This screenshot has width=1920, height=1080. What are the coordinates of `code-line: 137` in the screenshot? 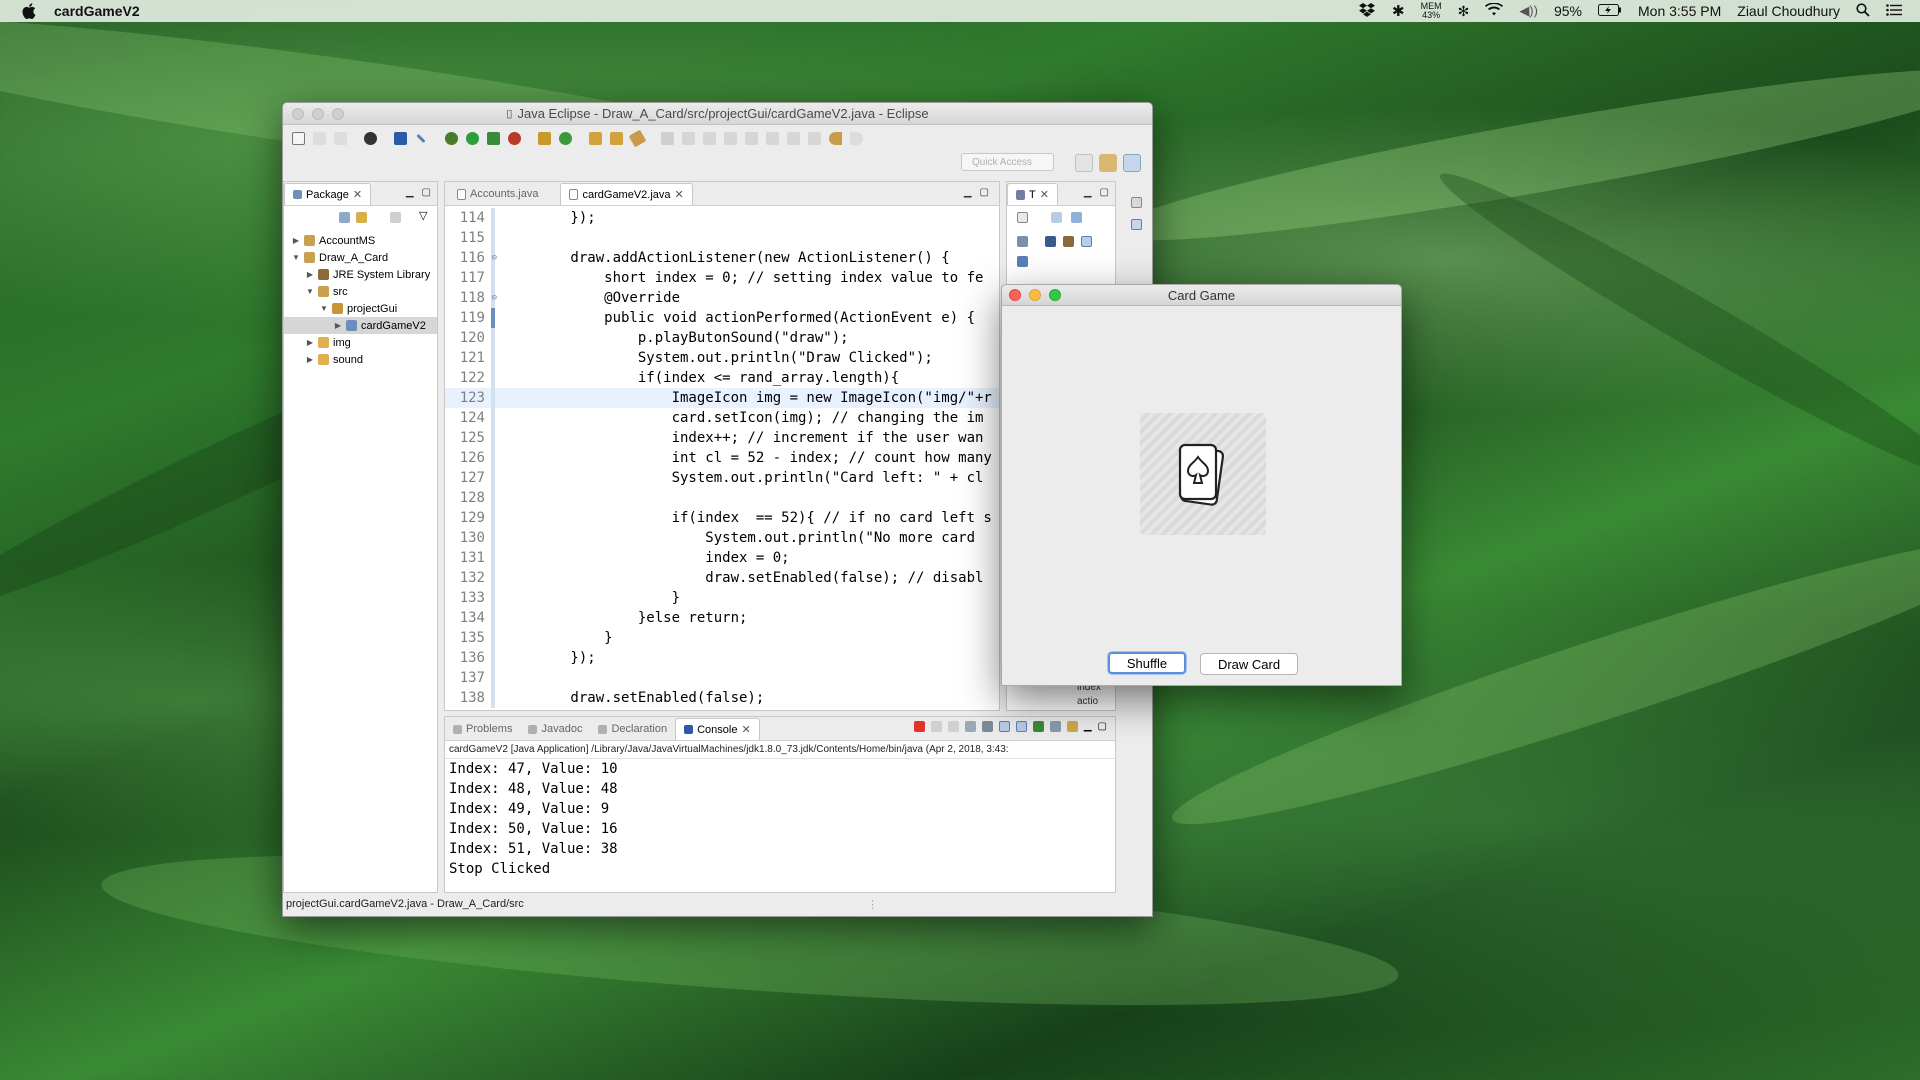 It's located at (722, 678).